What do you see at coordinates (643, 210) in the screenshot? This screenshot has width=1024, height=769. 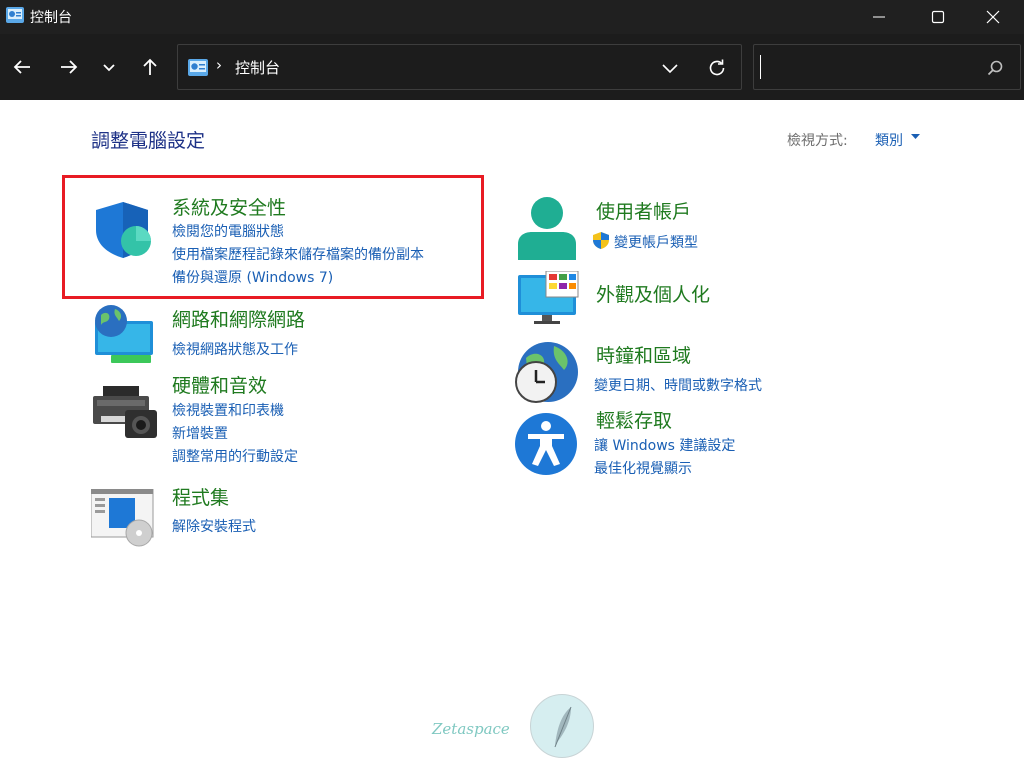 I see `category-title: 使用者帳戶` at bounding box center [643, 210].